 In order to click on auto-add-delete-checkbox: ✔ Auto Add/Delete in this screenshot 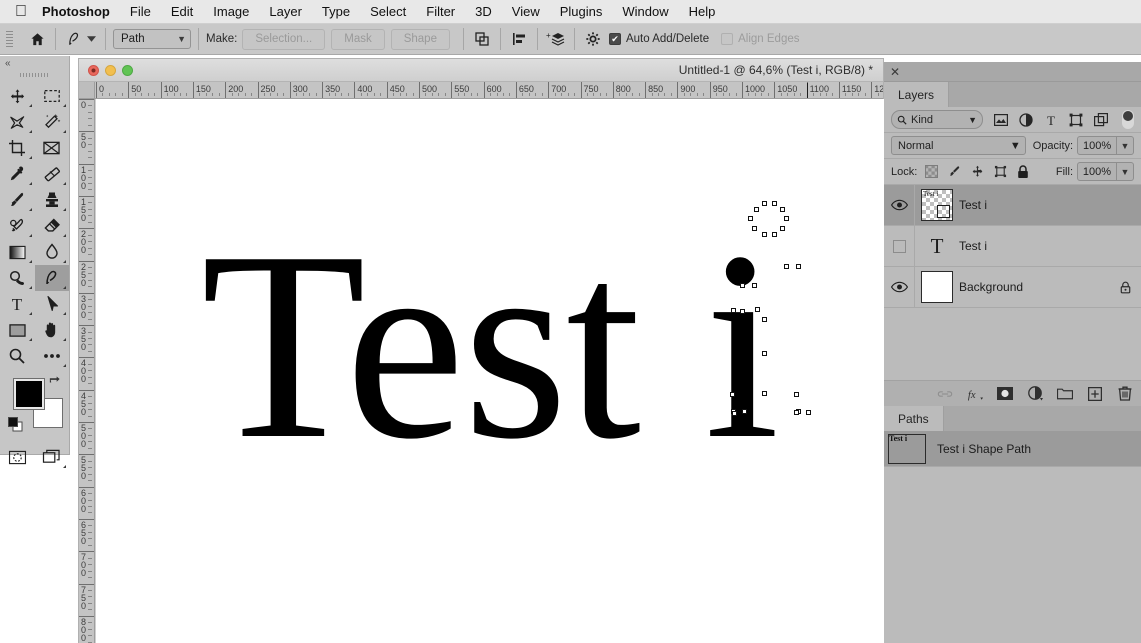, I will do `click(658, 39)`.